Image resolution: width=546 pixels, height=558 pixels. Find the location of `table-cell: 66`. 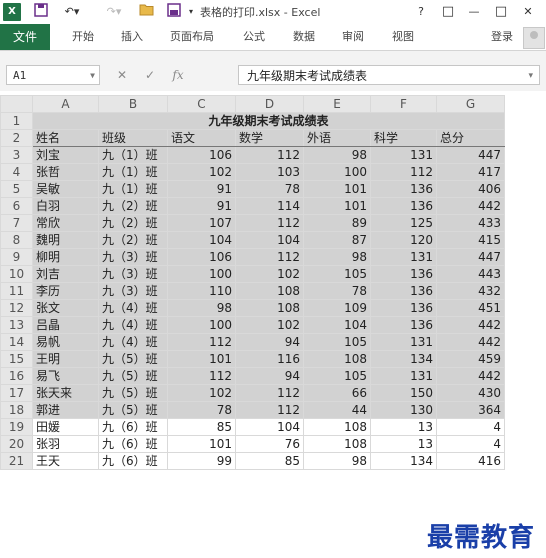

table-cell: 66 is located at coordinates (337, 393).